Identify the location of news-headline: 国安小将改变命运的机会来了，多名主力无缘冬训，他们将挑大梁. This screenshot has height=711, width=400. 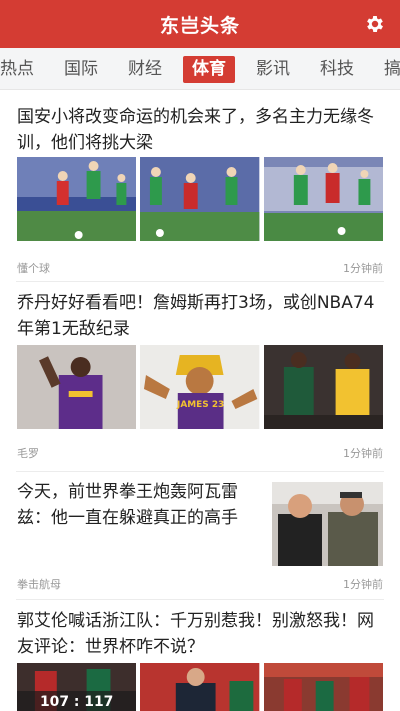
(195, 130).